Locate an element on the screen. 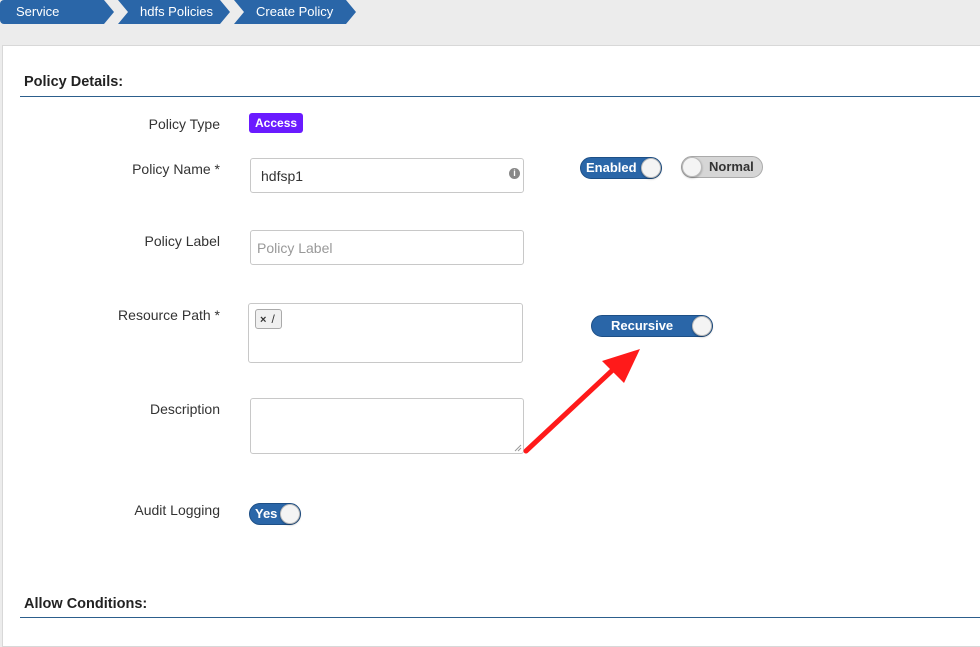 The image size is (980, 647). resource-path-tag: × / is located at coordinates (268, 319).